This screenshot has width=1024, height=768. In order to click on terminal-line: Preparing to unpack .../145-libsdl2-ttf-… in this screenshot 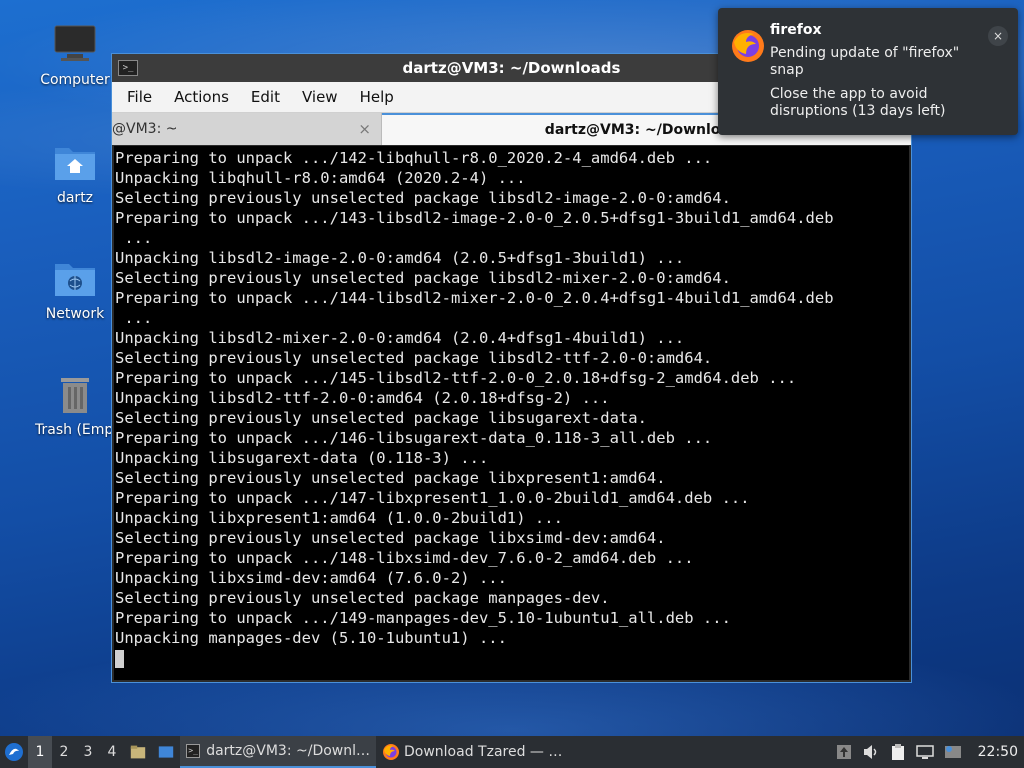, I will do `click(456, 378)`.